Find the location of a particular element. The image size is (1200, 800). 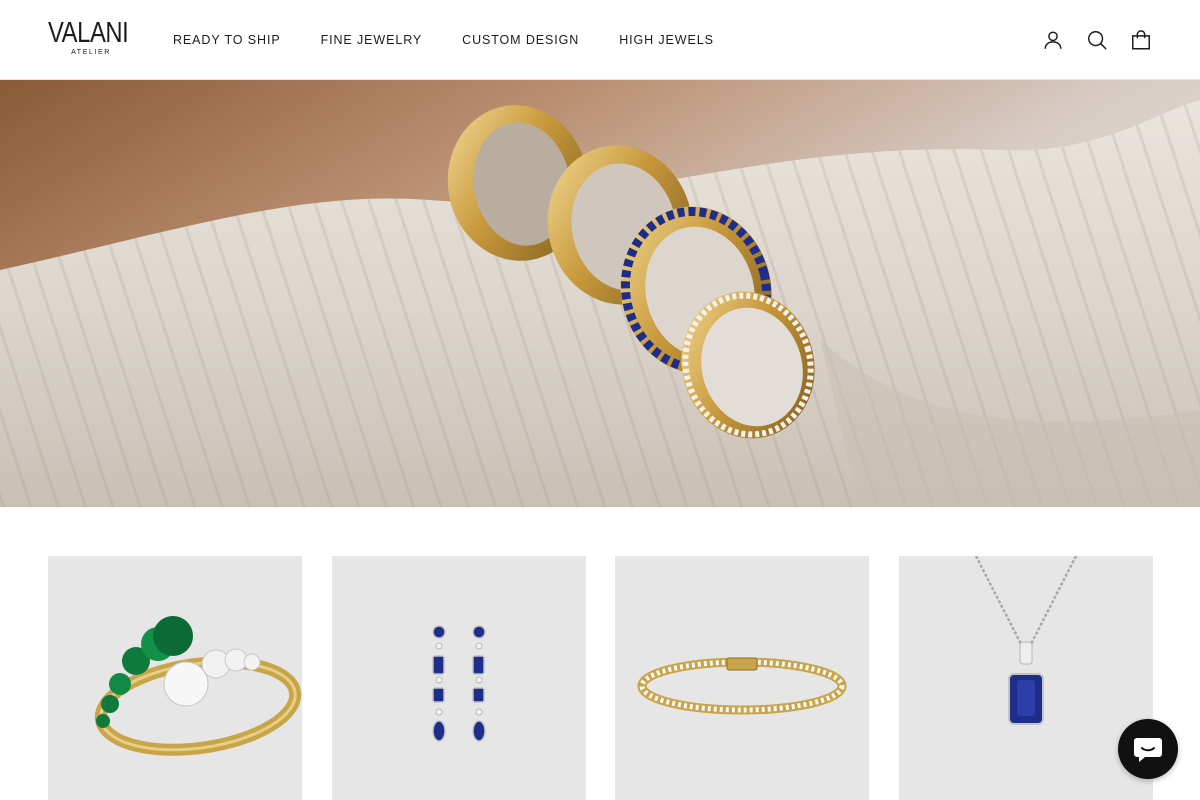

product-image-sapphire-pendant is located at coordinates (1026, 678).